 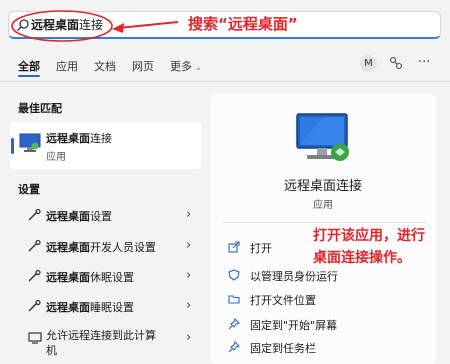 I want to click on list-item: 远程桌面睡眠设置 ›, so click(x=105, y=307).